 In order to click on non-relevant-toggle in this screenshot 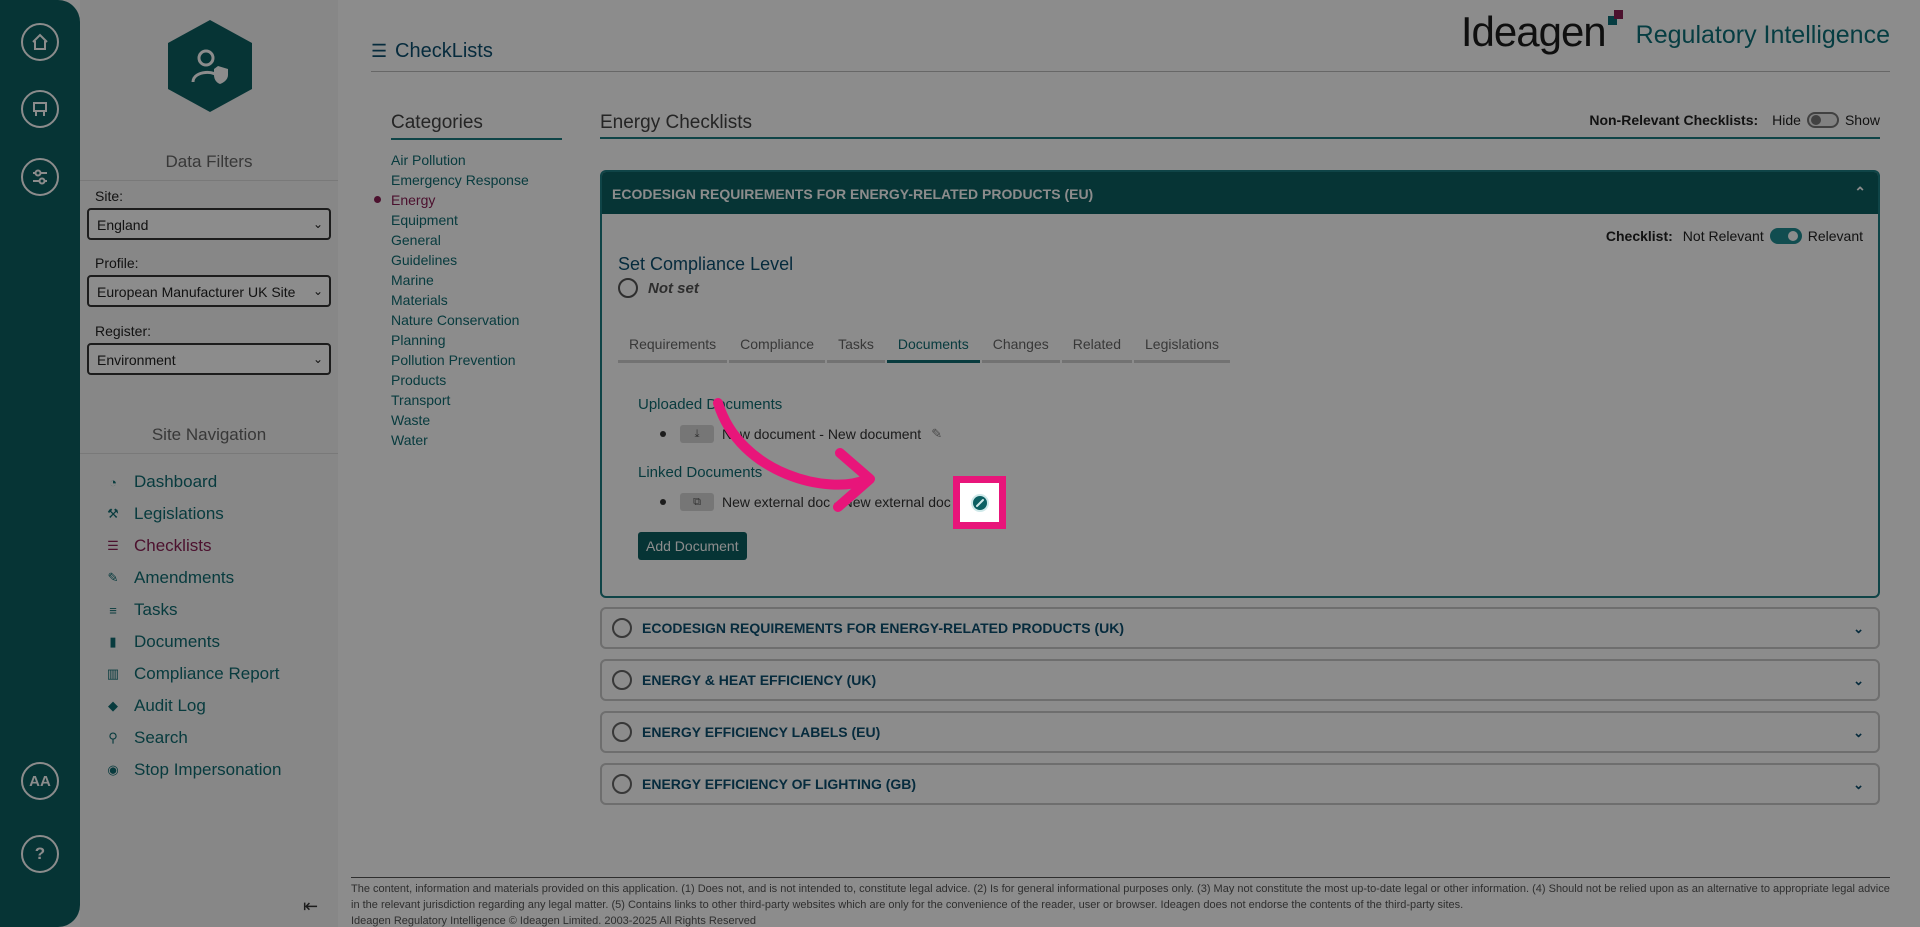, I will do `click(1822, 120)`.